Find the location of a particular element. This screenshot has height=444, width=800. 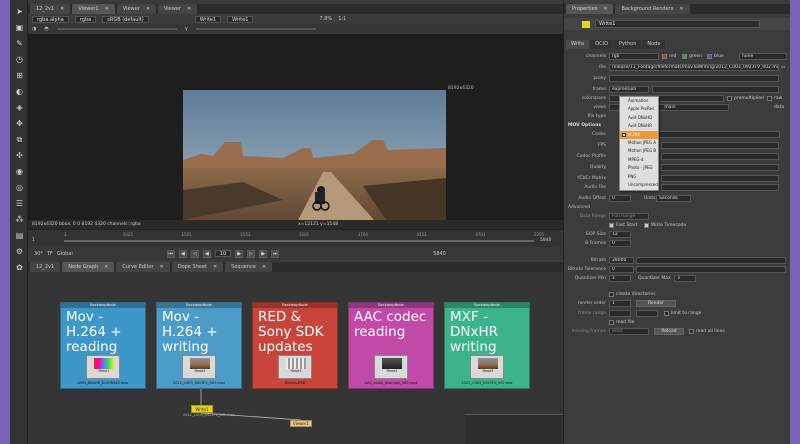

draw-icon: ✎ is located at coordinates (19, 43).